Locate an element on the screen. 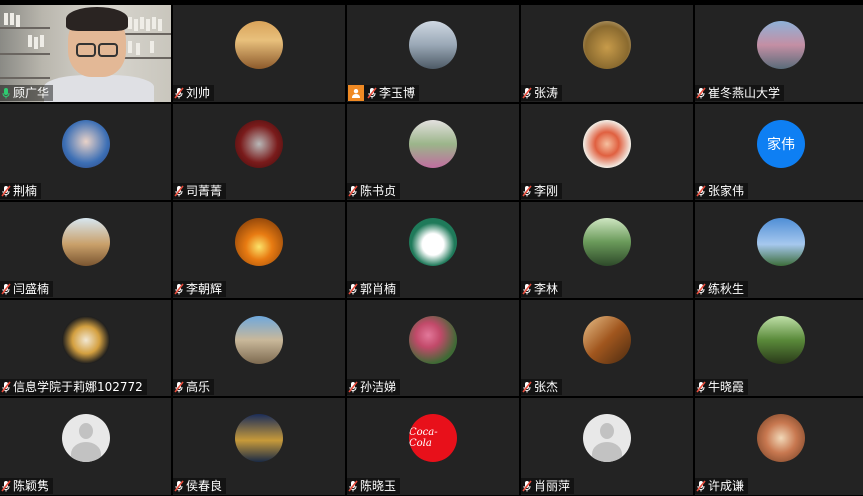 This screenshot has height=496, width=863. participant-tile: 高乐 is located at coordinates (259, 348).